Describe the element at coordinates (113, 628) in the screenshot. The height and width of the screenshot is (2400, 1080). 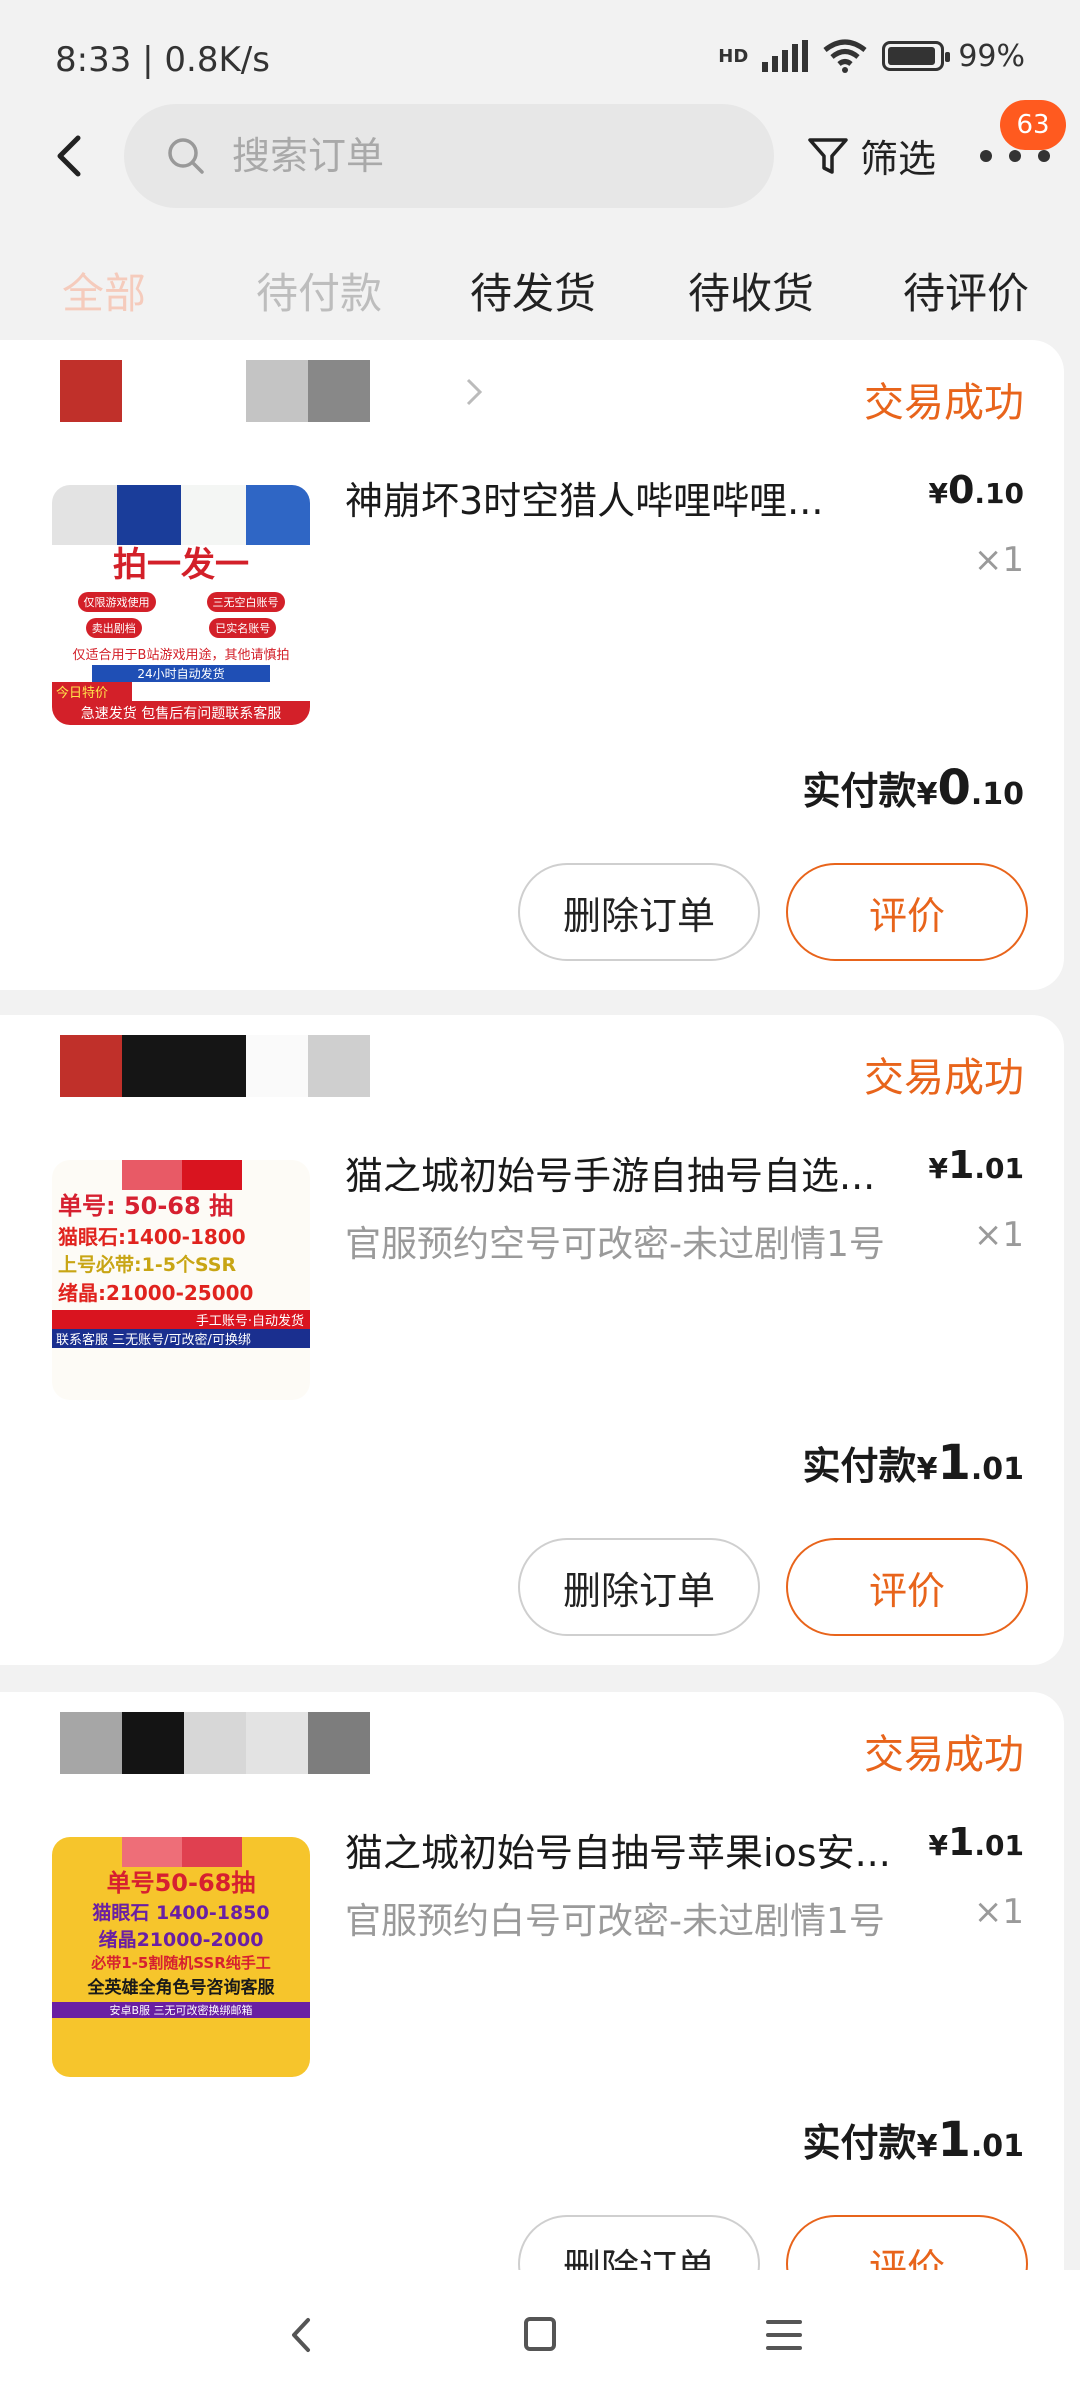
I see `thumb-text: 卖出剧档` at that location.